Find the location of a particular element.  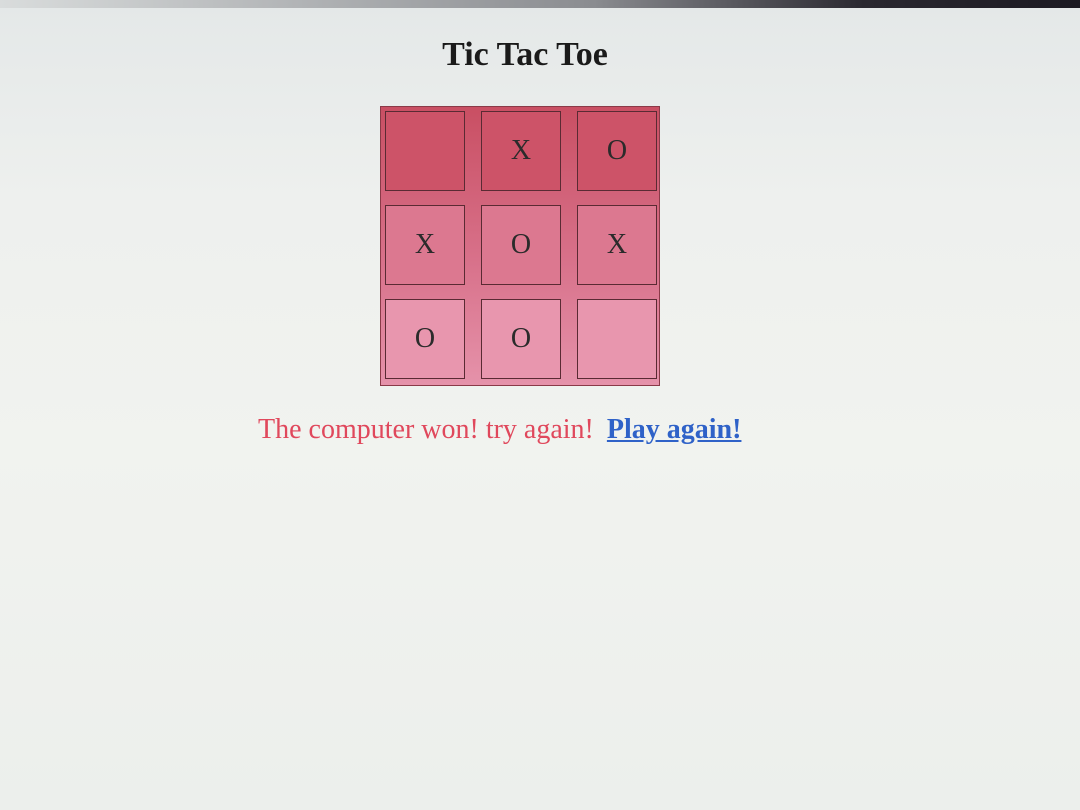

board-cell-1-3: O is located at coordinates (617, 151).